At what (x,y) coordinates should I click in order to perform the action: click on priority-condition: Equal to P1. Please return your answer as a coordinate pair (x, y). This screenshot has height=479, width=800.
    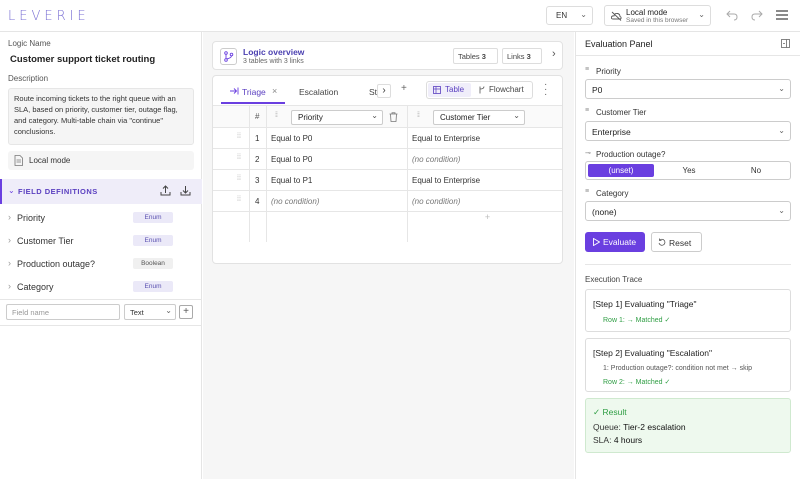
    Looking at the image, I should click on (291, 180).